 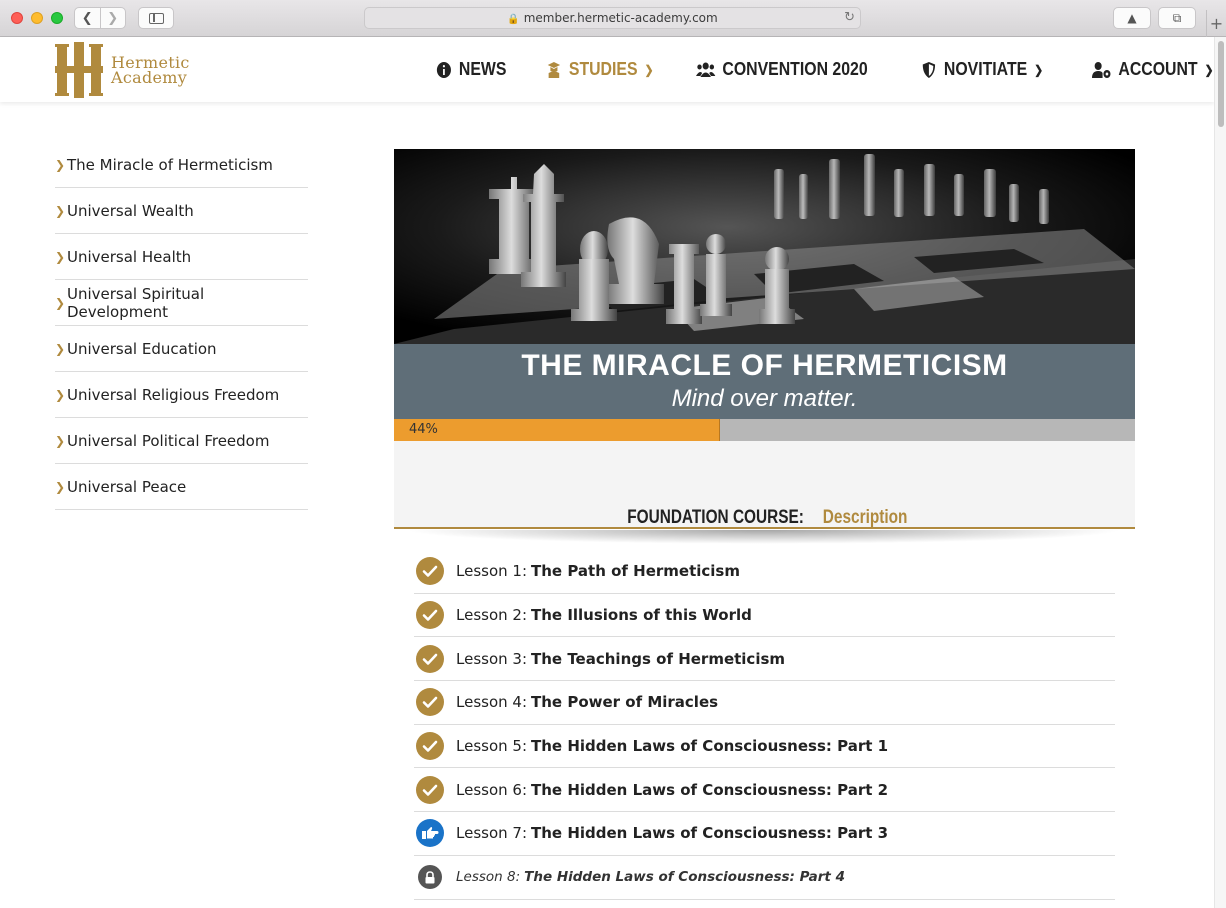 What do you see at coordinates (87, 18) in the screenshot?
I see `back-button: ❮` at bounding box center [87, 18].